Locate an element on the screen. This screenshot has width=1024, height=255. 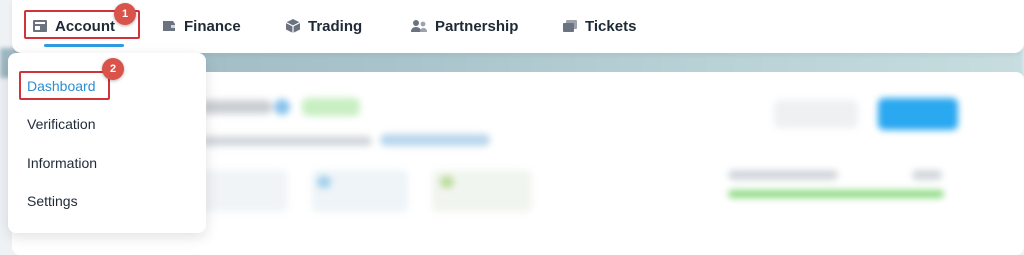
email-placeholder is located at coordinates (287, 141).